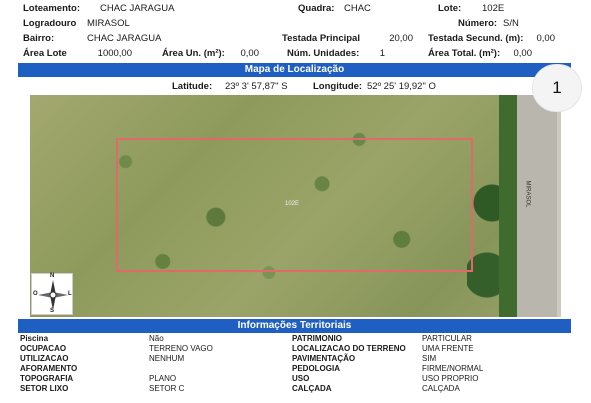 The height and width of the screenshot is (403, 591). Describe the element at coordinates (44, 388) in the screenshot. I see `info-label: SETOR LIXO` at that location.